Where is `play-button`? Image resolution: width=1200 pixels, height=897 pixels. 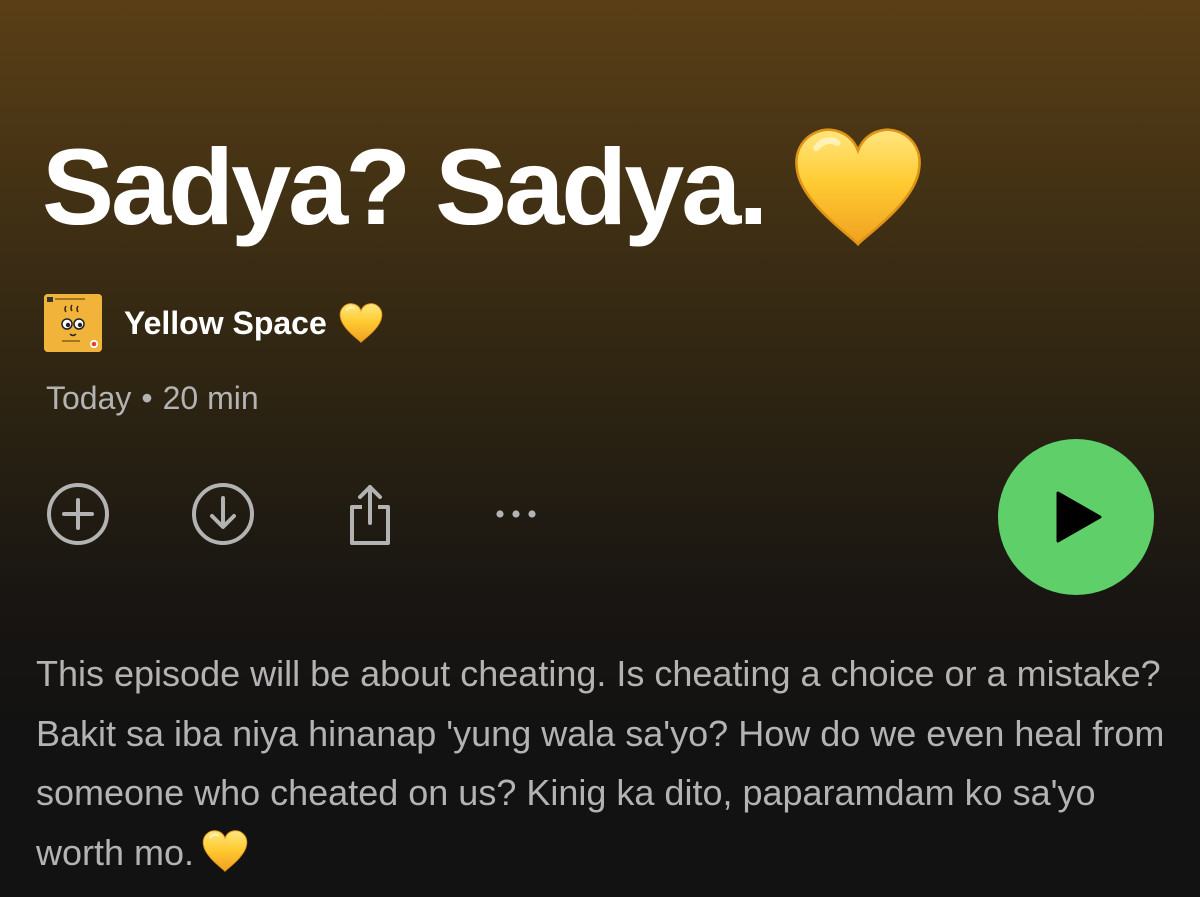 play-button is located at coordinates (1076, 517).